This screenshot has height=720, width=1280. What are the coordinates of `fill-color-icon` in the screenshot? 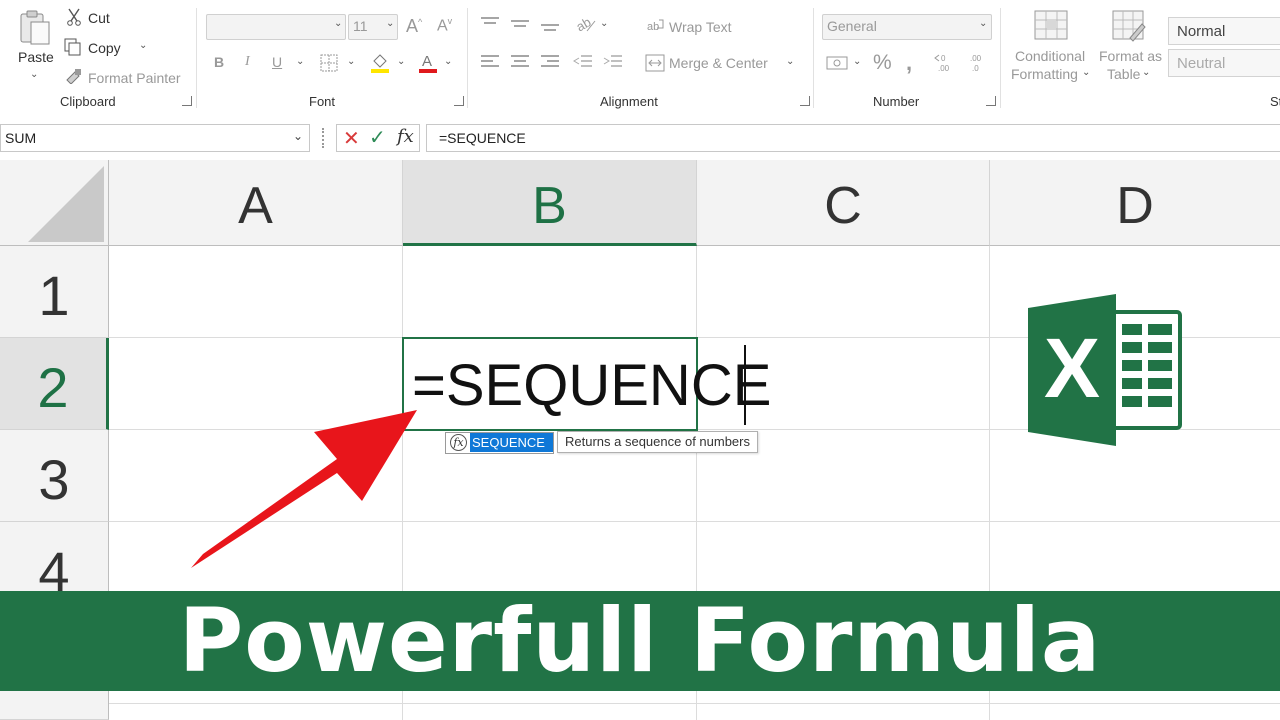 It's located at (380, 65).